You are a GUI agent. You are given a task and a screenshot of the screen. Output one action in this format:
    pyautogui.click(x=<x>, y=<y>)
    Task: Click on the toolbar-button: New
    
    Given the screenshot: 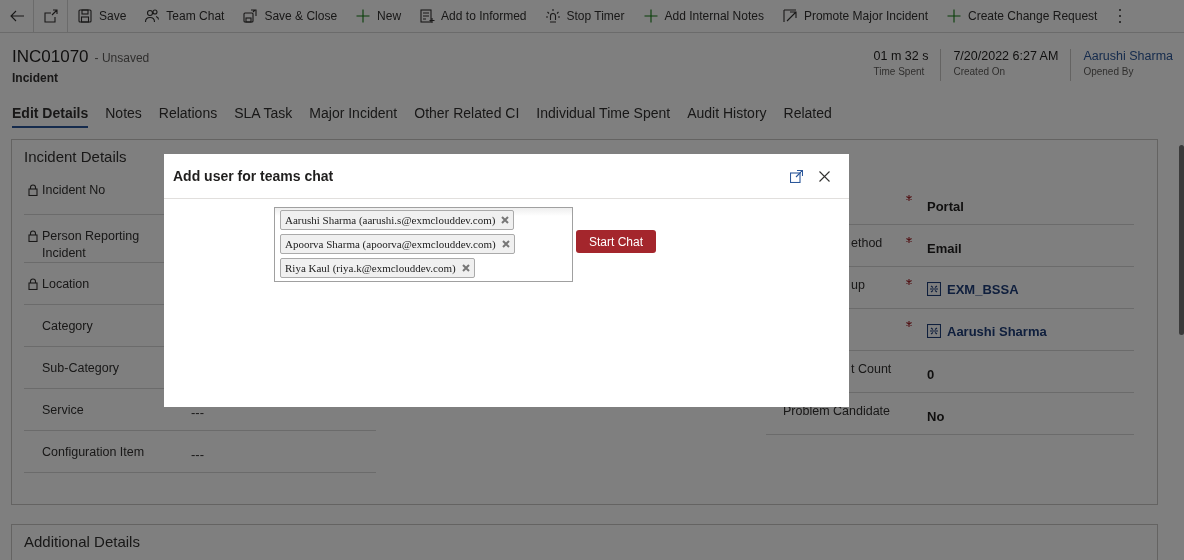 What is the action you would take?
    pyautogui.click(x=378, y=16)
    